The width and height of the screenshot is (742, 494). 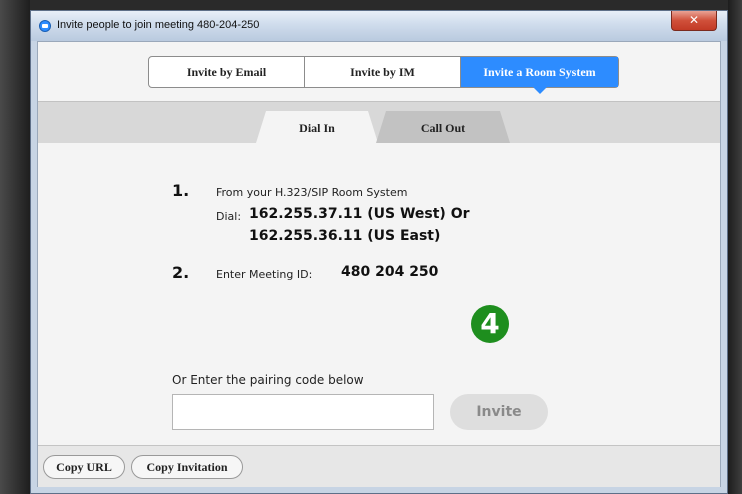 I want to click on tab-invite-a-room-system: Invite a Room System, so click(x=539, y=75).